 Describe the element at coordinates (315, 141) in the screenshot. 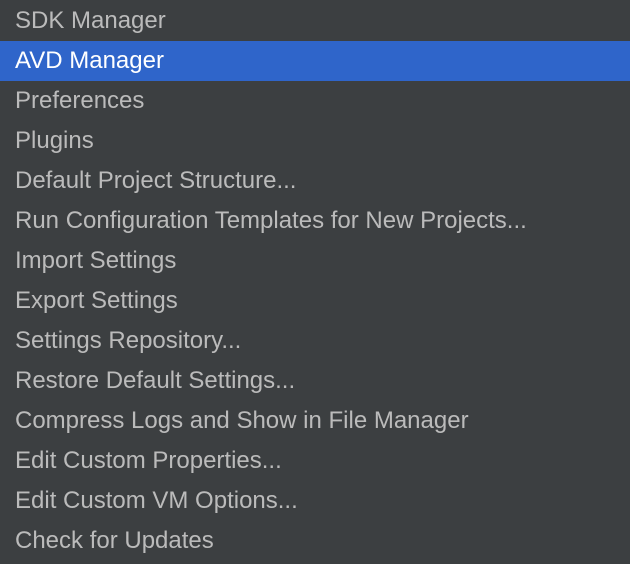

I see `menu-item-plugins: Plugins` at that location.